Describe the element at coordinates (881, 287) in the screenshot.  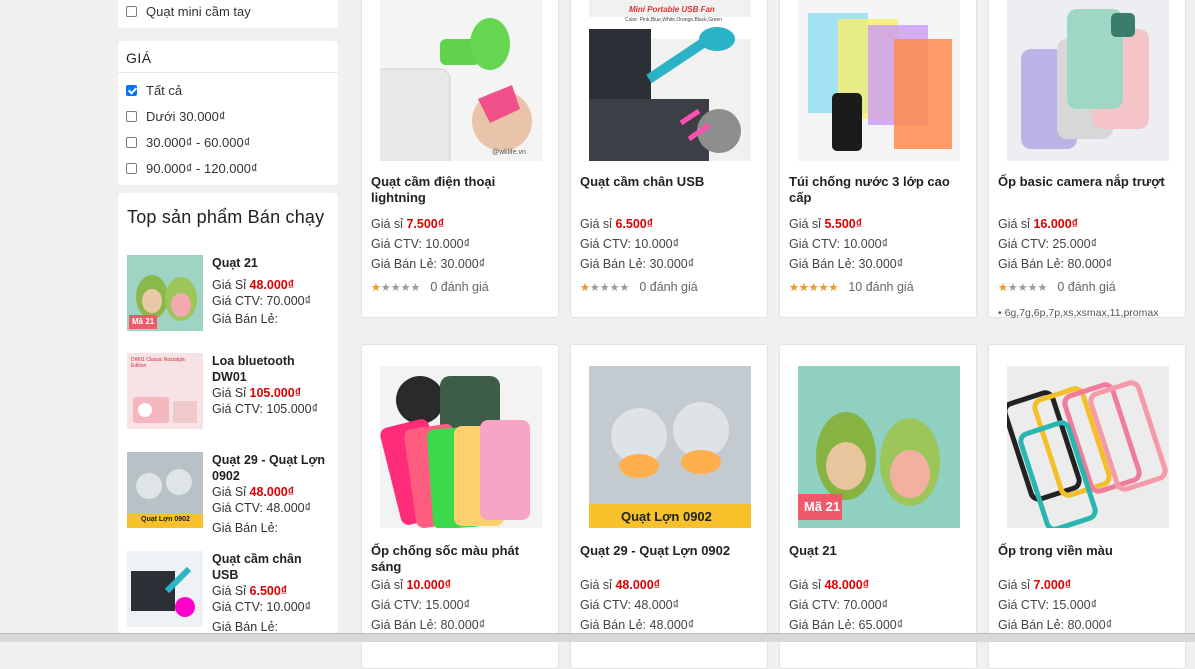
I see `rating-count: 10 đánh giá` at that location.